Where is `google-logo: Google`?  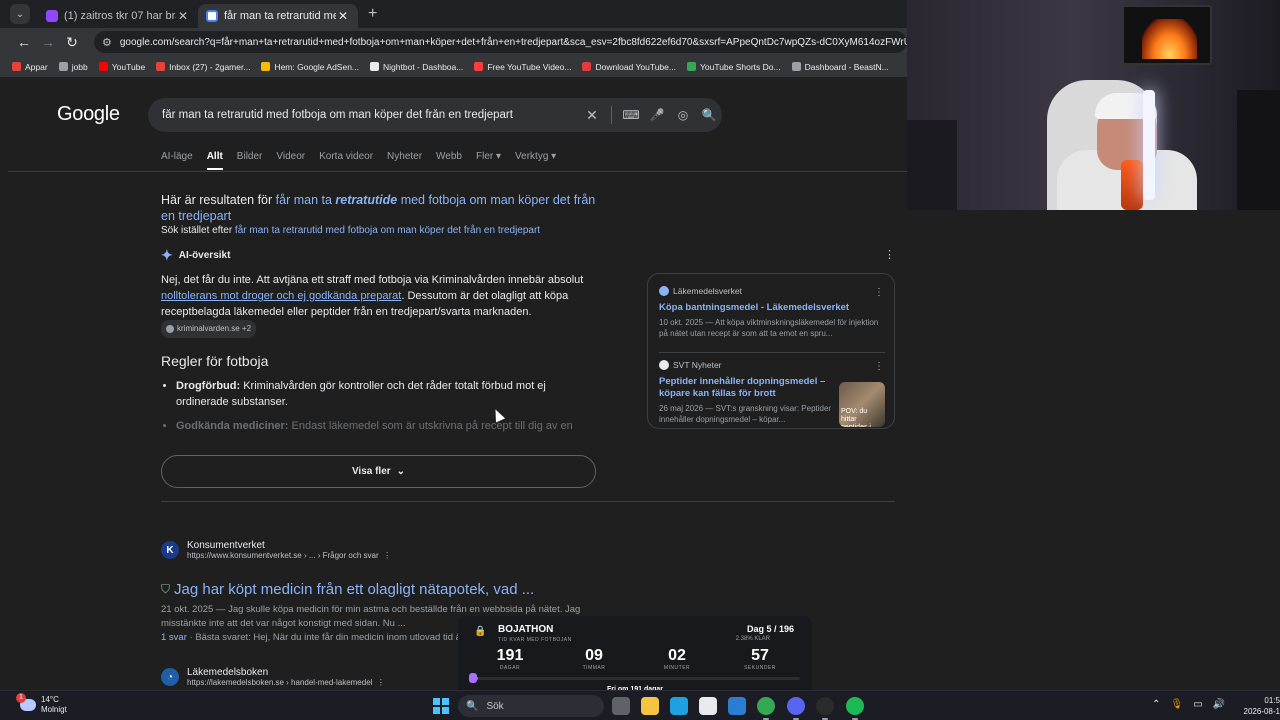 google-logo: Google is located at coordinates (88, 114).